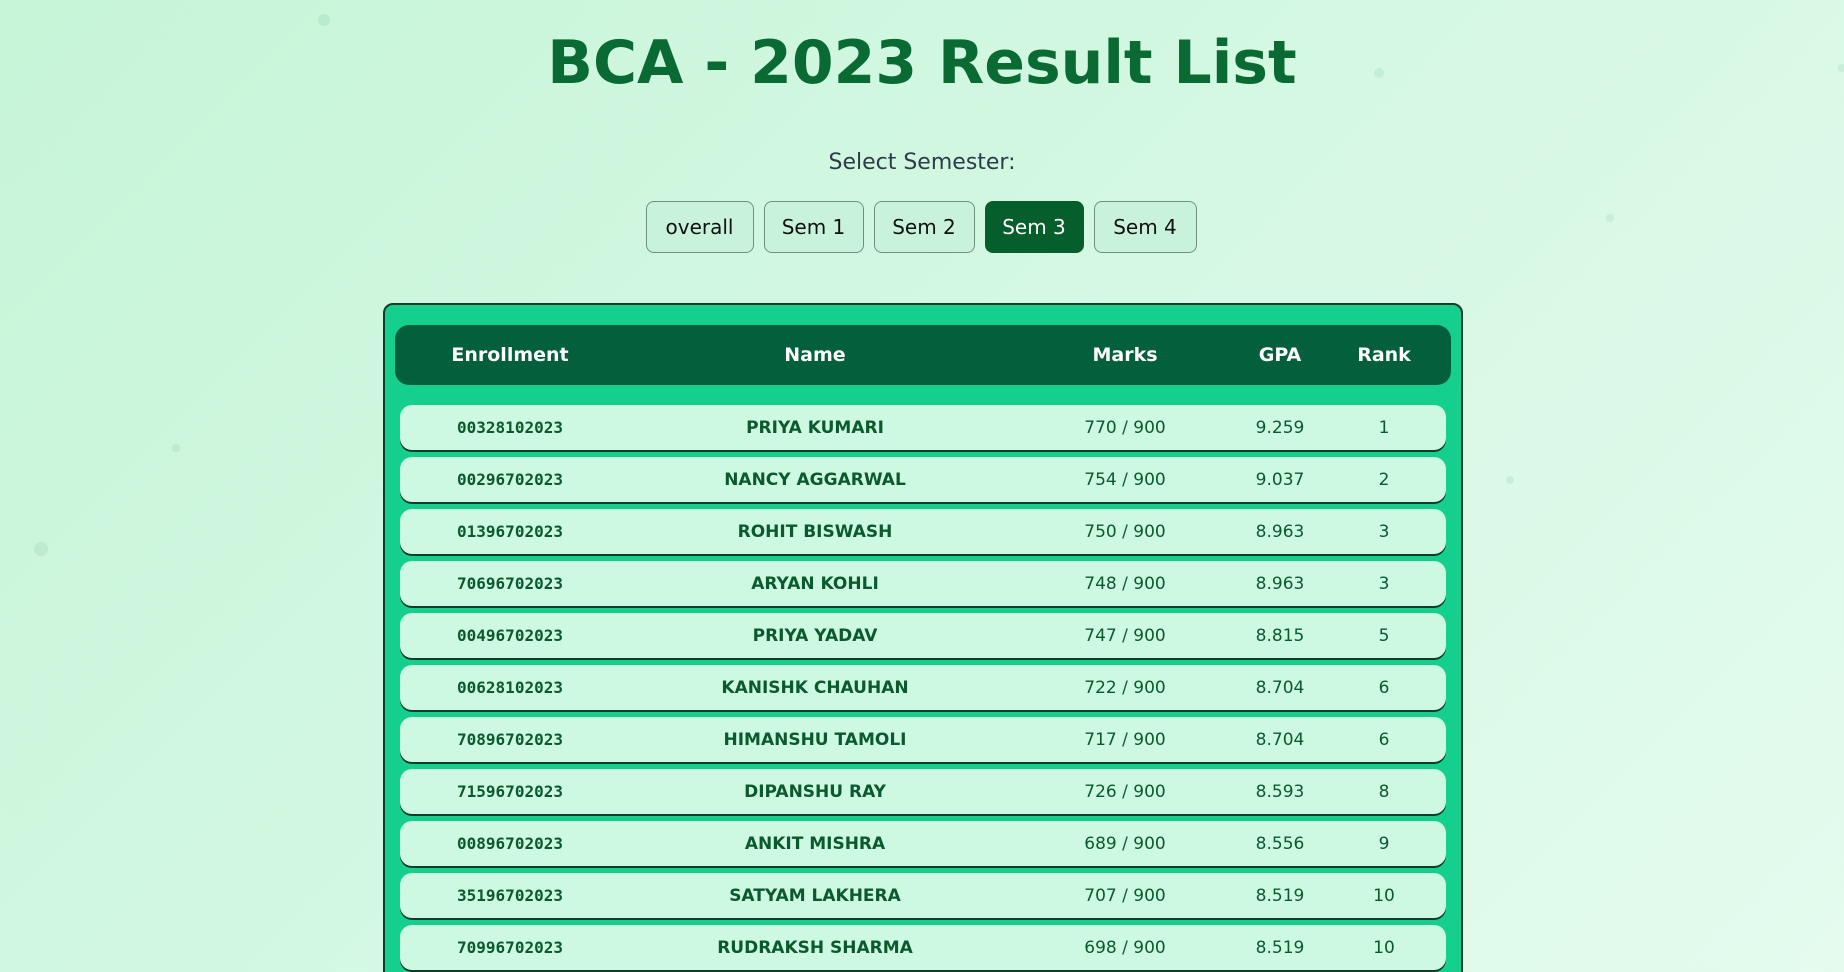  Describe the element at coordinates (510, 583) in the screenshot. I see `cell-enrollment: 70696702023` at that location.